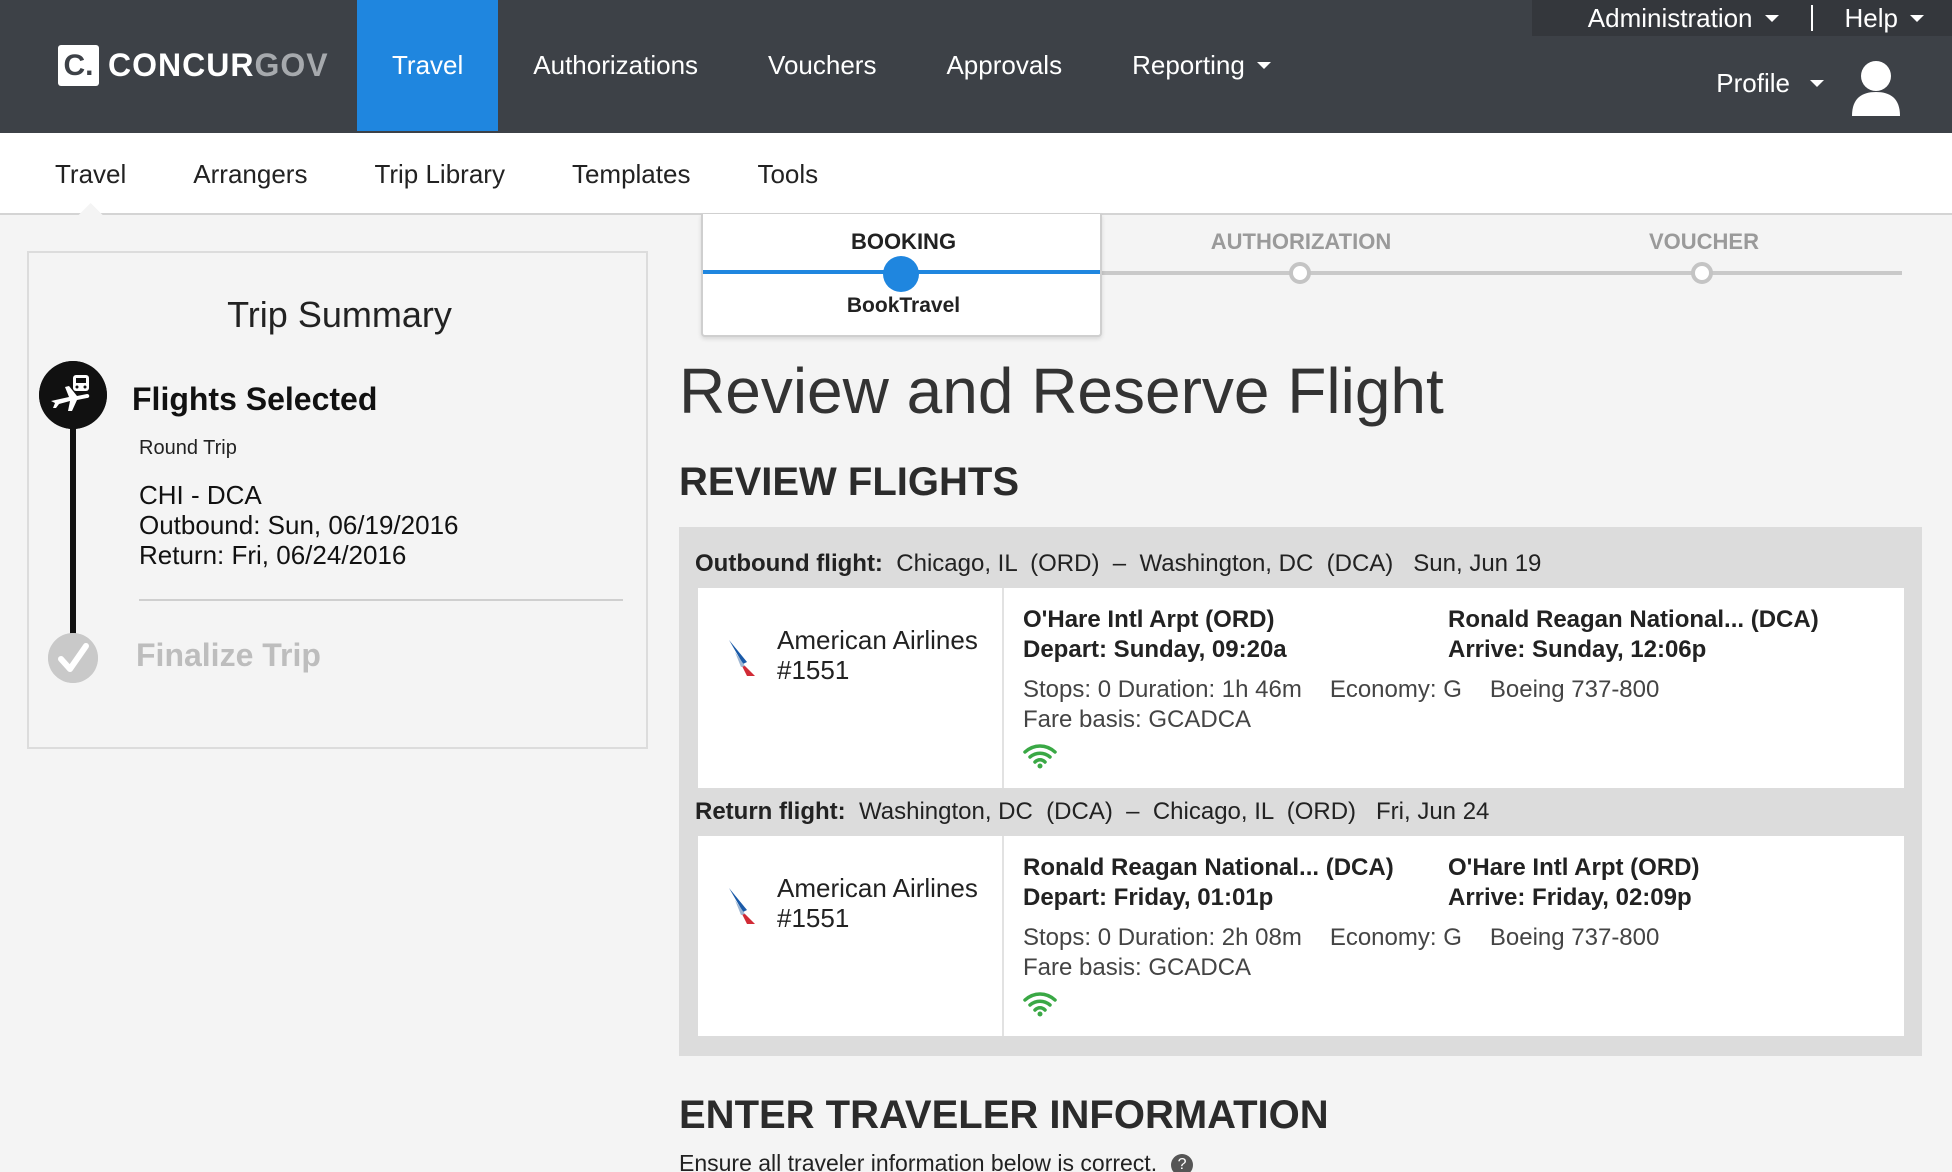  I want to click on step-voucher-label: VOUCHER, so click(1703, 241).